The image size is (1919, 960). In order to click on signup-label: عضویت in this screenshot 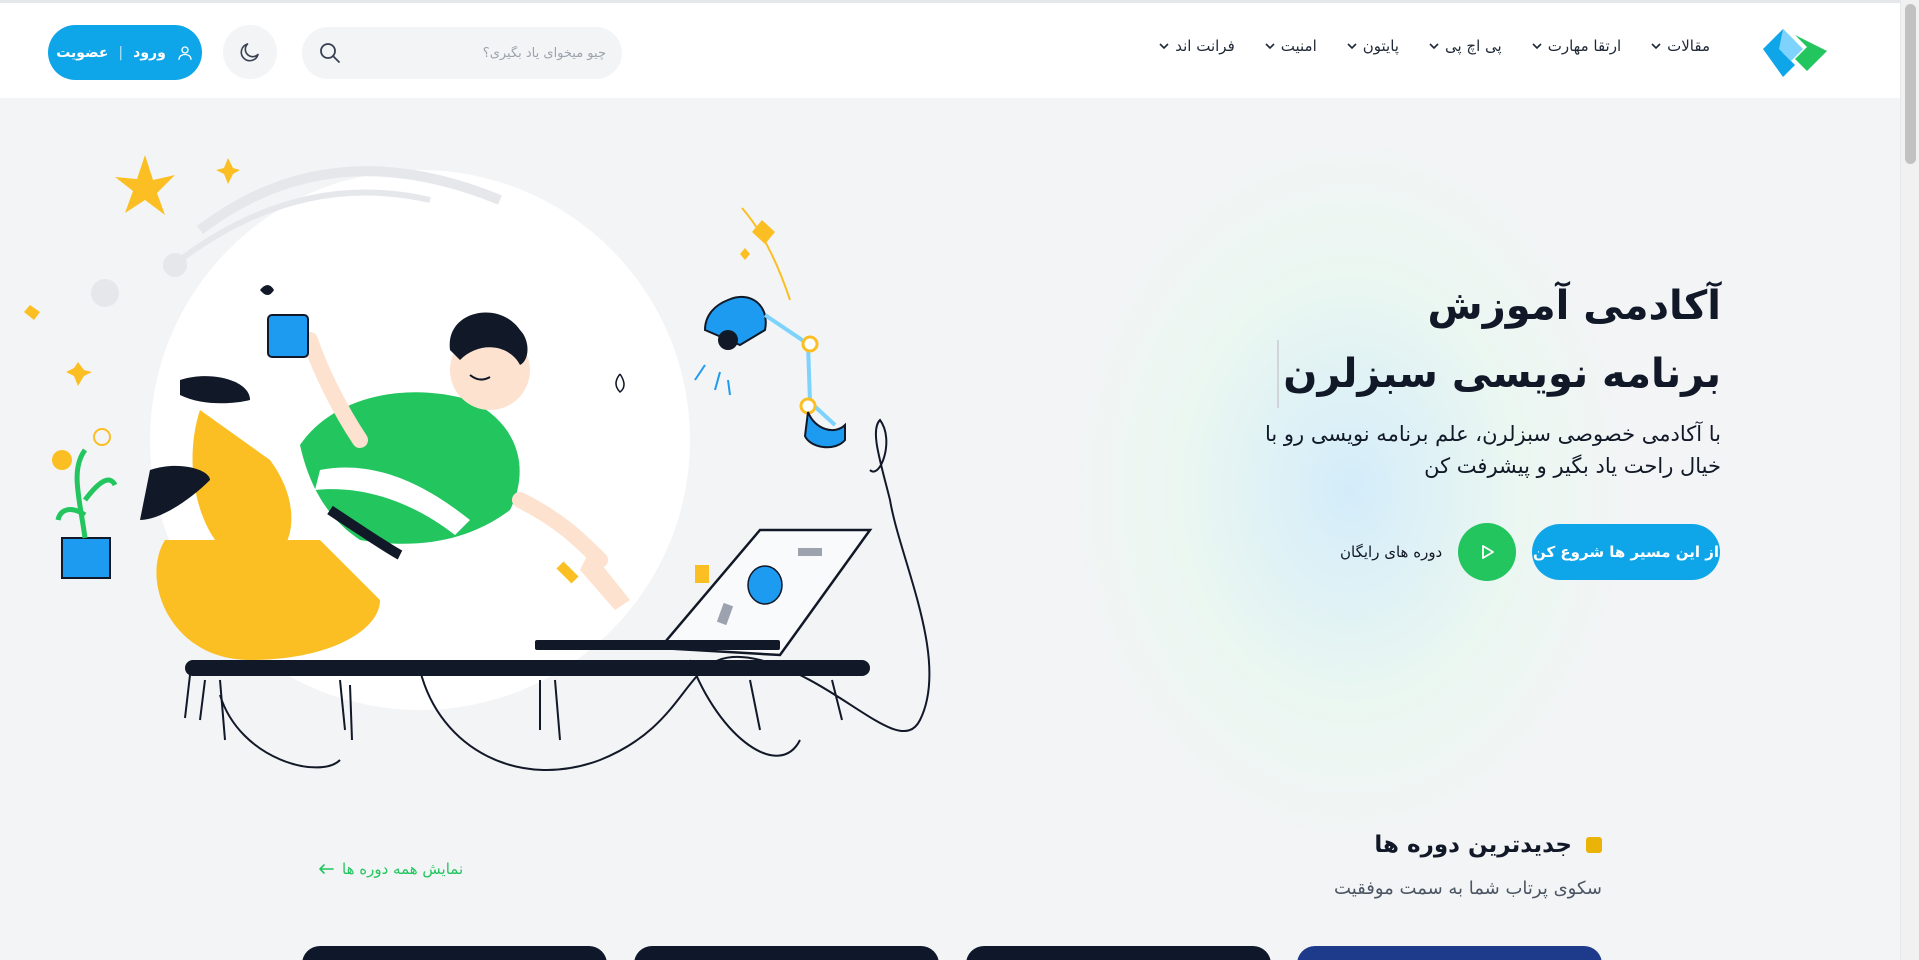, I will do `click(82, 52)`.